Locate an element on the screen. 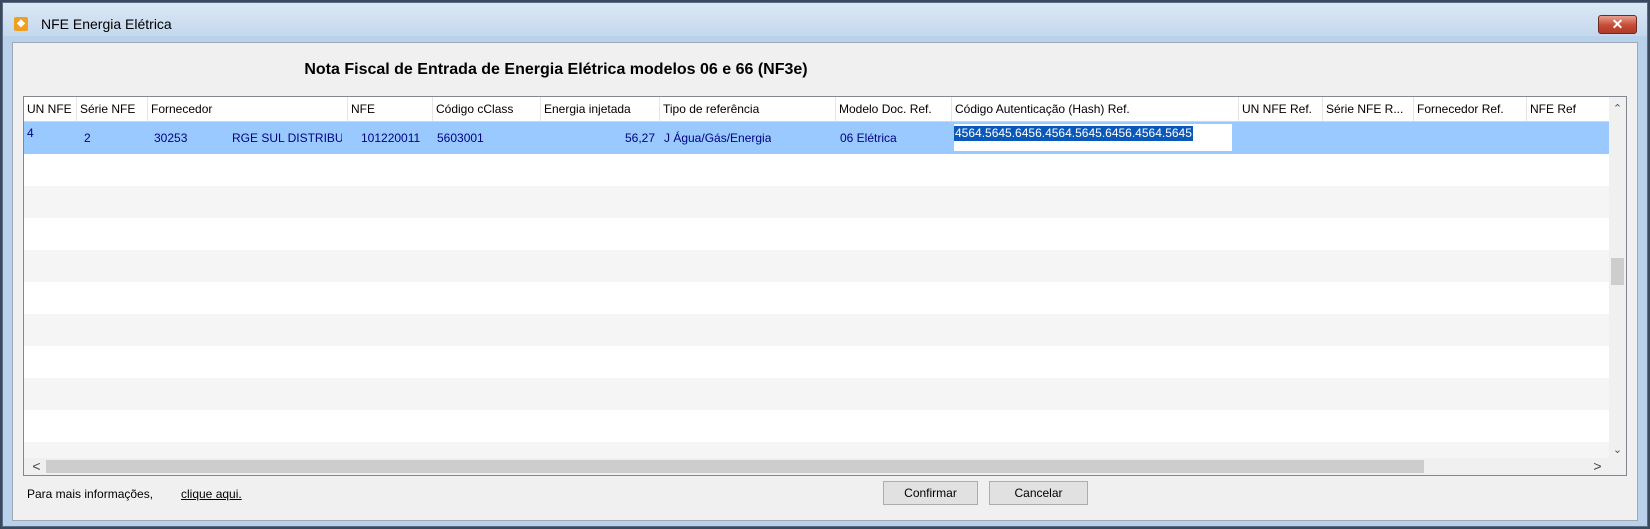 Image resolution: width=1650 pixels, height=529 pixels. info-link: clique aqui. is located at coordinates (211, 494).